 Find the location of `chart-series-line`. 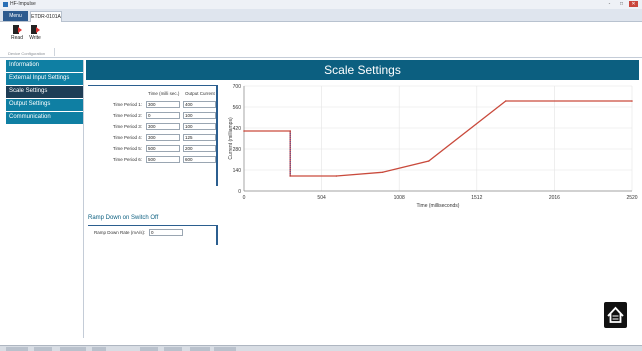

chart-series-line is located at coordinates (438, 138).